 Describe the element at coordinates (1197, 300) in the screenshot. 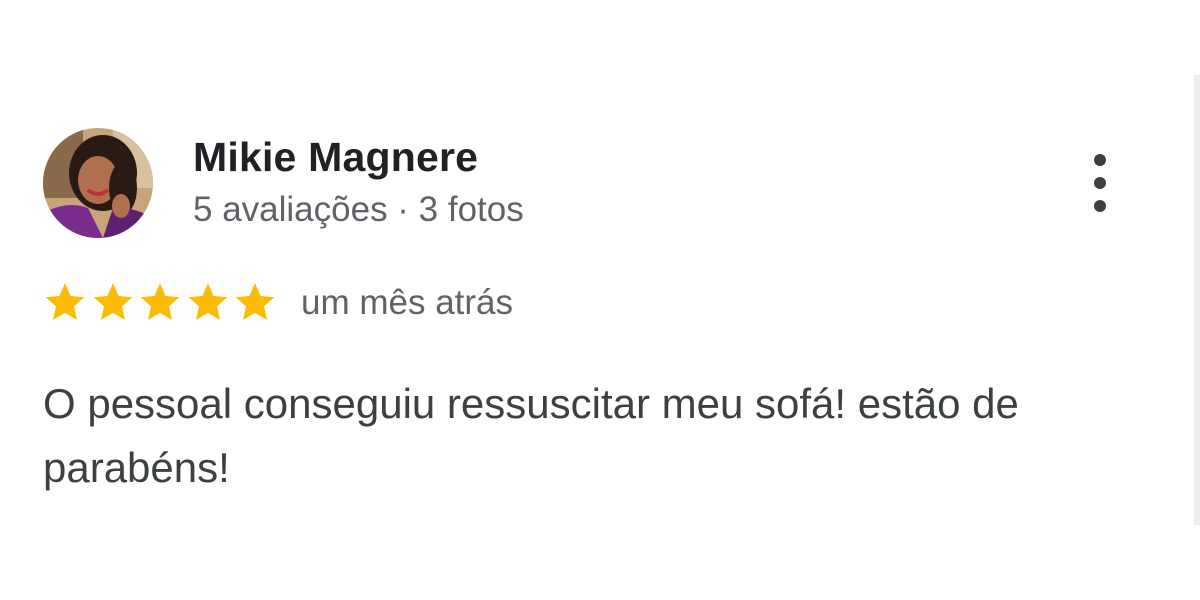

I see `scrollbar-track` at that location.